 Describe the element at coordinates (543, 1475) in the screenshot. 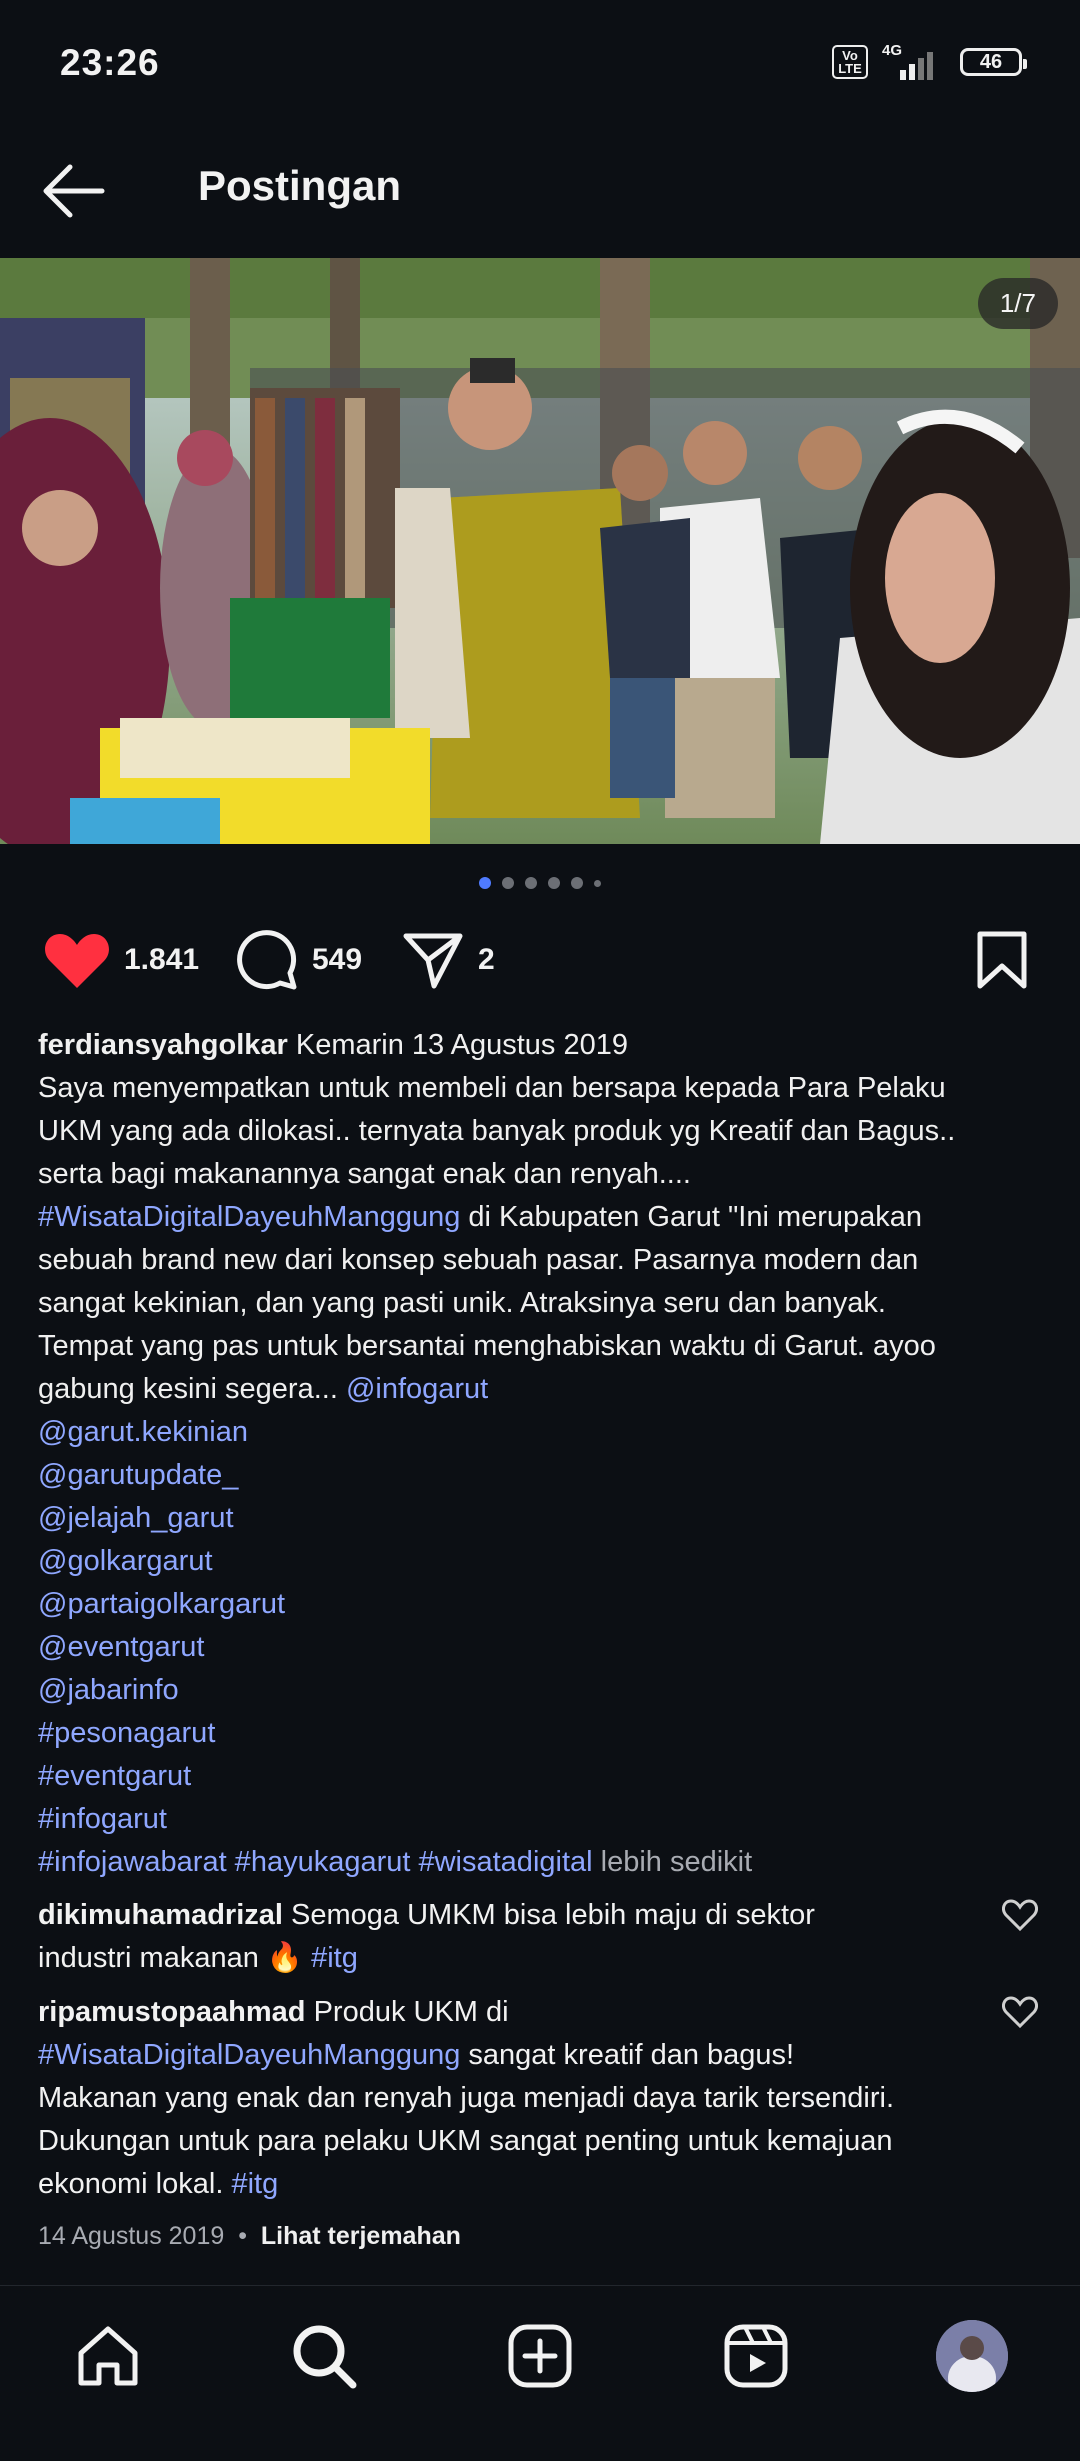

I see `mention-link: @garutupdate_` at that location.